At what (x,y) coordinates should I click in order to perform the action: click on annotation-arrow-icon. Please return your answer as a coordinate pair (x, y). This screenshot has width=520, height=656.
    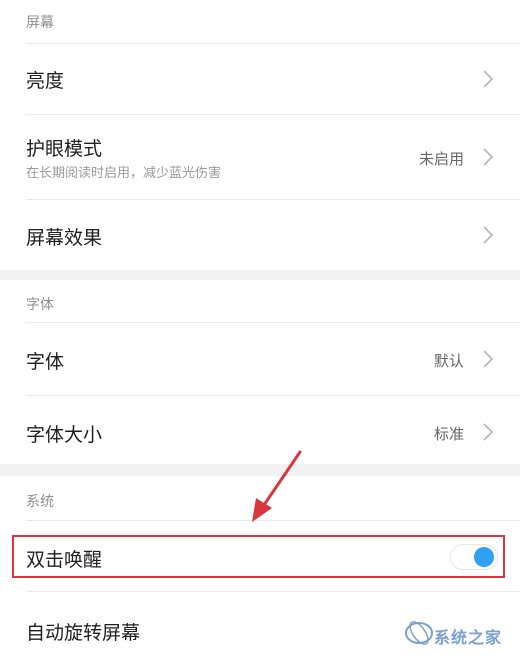
    Looking at the image, I should click on (277, 486).